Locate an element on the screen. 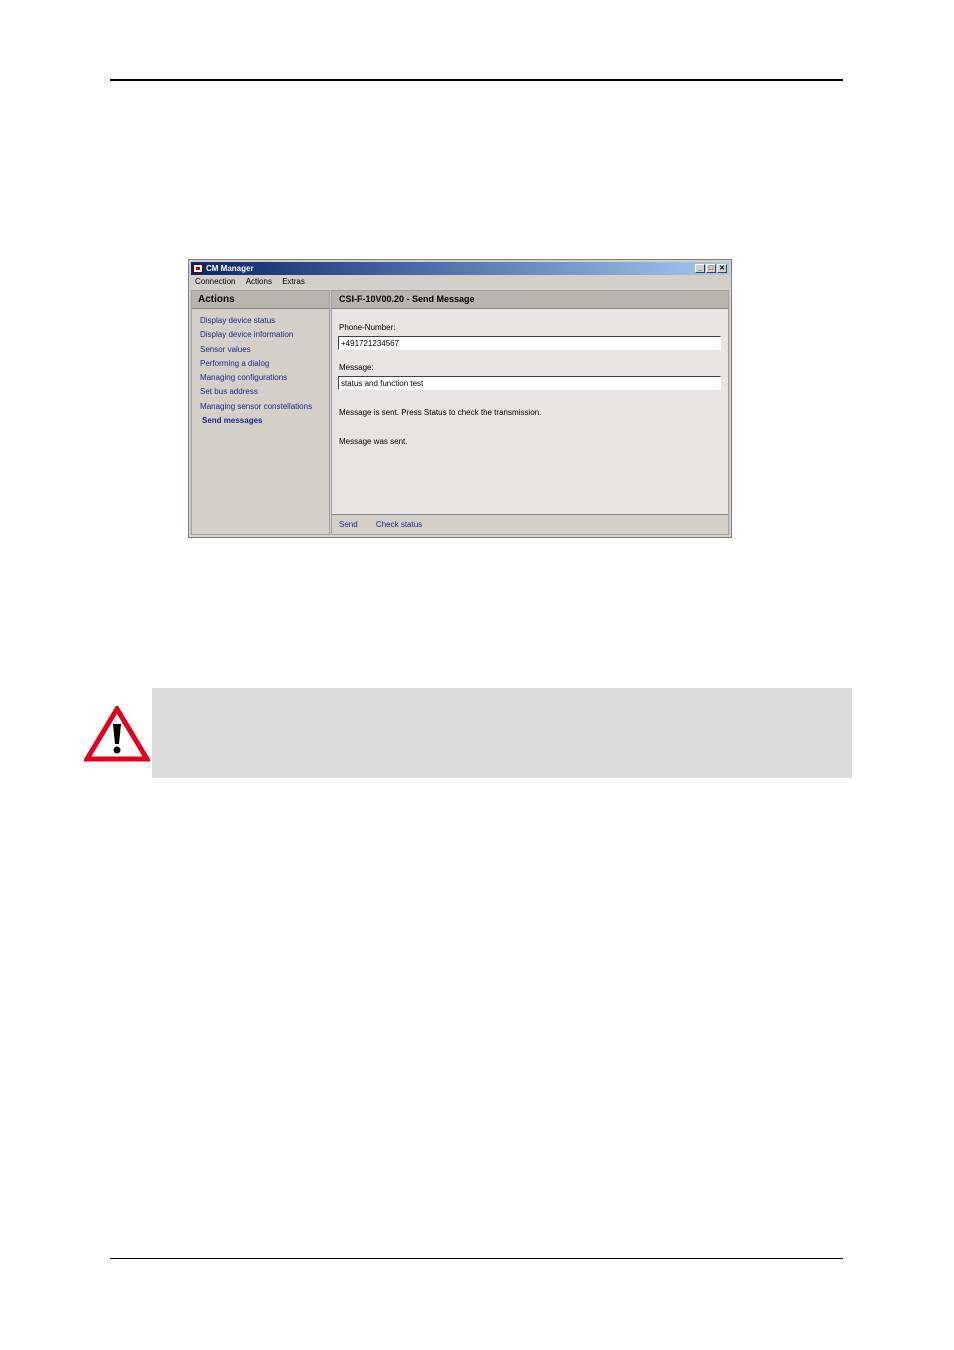 The height and width of the screenshot is (1350, 954). action-set-bus-address: Set bus address is located at coordinates (264, 392).